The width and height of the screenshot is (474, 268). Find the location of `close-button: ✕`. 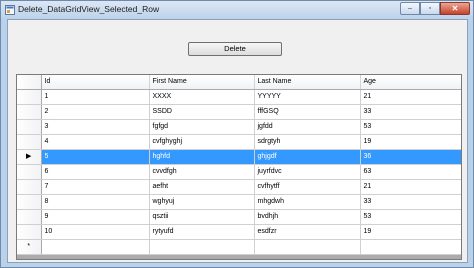

close-button: ✕ is located at coordinates (455, 8).